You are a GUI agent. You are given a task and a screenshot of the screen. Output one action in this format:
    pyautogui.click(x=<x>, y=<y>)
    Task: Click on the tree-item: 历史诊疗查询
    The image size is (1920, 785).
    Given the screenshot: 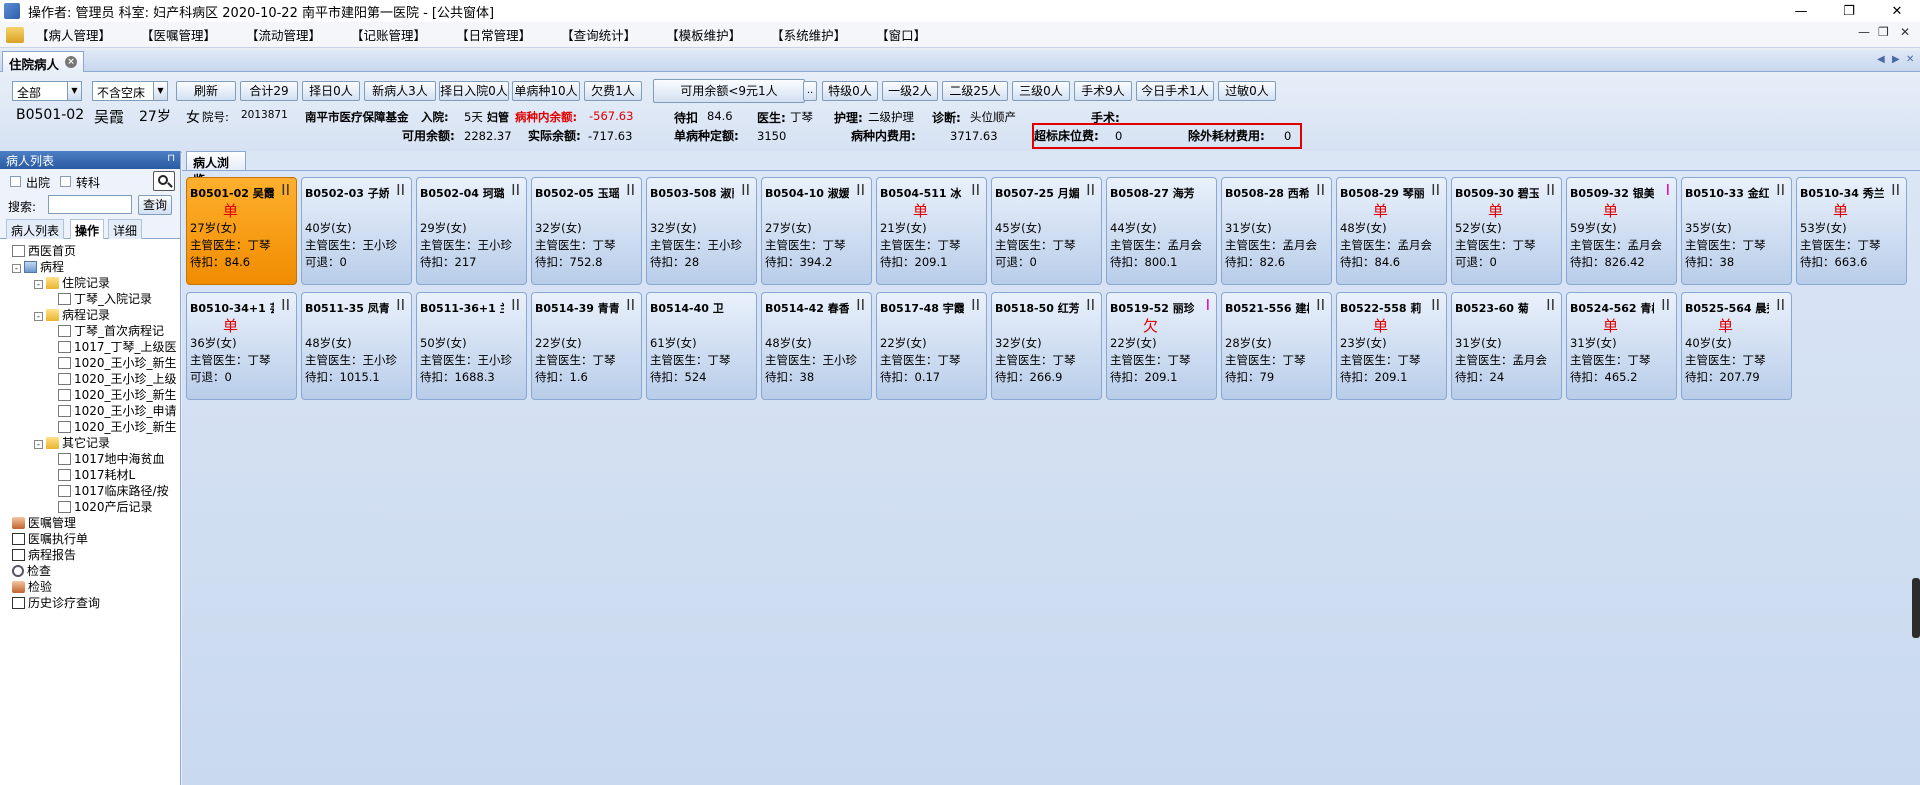 What is the action you would take?
    pyautogui.click(x=56, y=603)
    